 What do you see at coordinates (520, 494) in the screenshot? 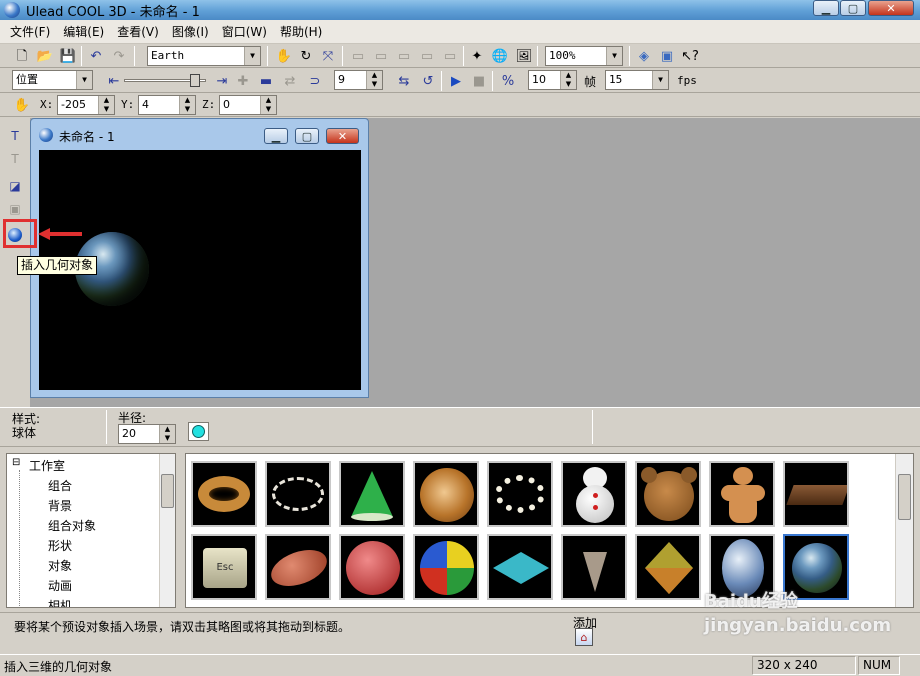
I see `thumb-pearl-necklace` at bounding box center [520, 494].